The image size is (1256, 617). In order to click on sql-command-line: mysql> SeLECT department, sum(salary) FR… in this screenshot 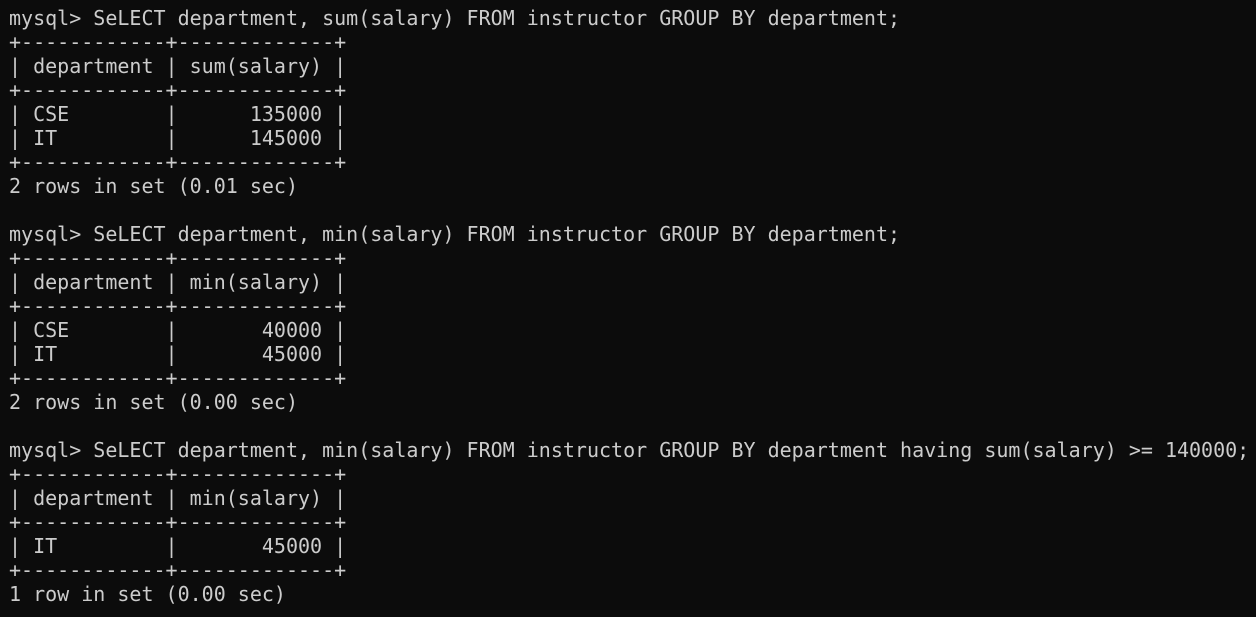, I will do `click(455, 18)`.